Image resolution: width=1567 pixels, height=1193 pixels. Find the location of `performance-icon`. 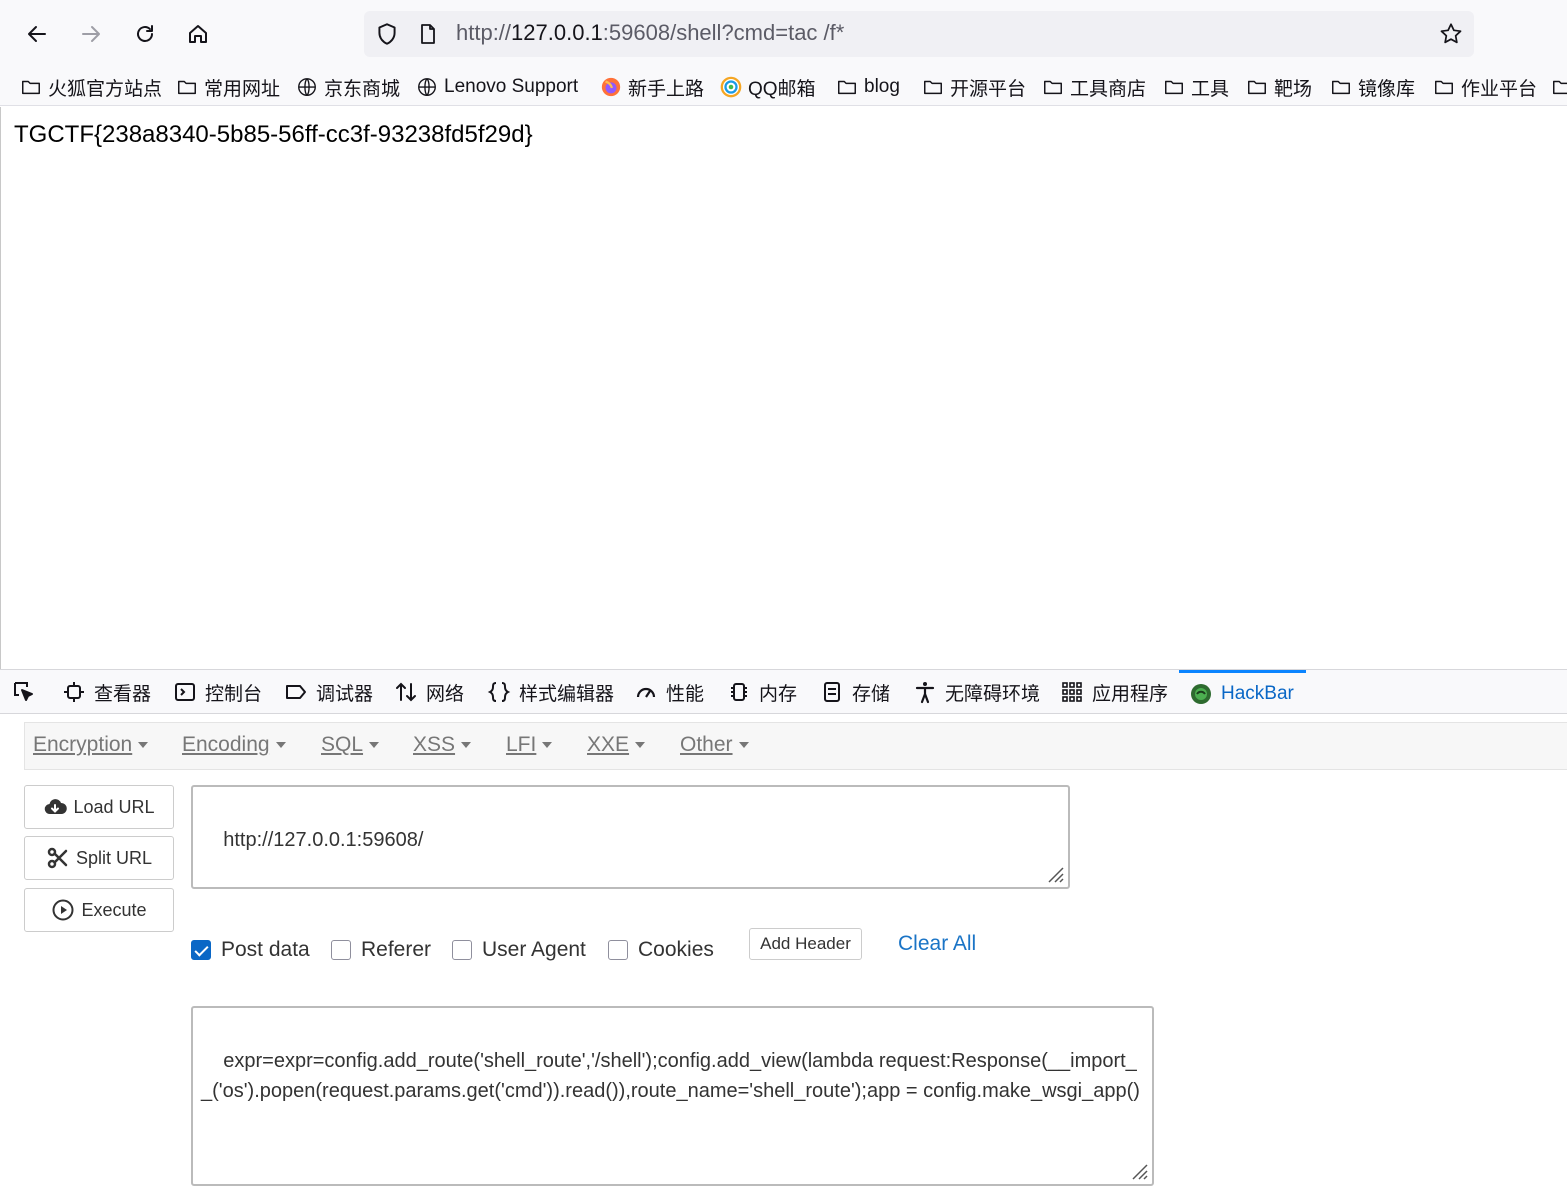

performance-icon is located at coordinates (646, 692).